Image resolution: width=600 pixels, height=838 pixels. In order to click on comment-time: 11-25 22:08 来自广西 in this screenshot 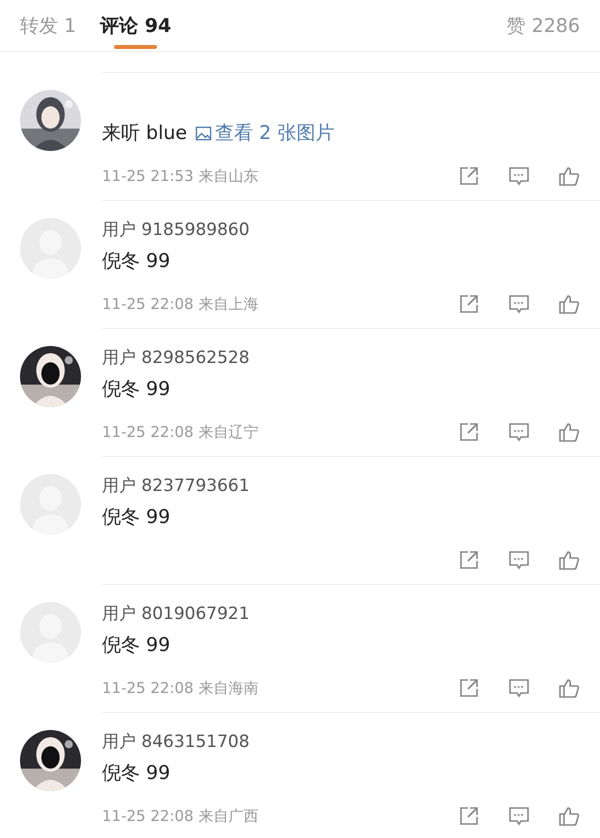, I will do `click(181, 816)`.